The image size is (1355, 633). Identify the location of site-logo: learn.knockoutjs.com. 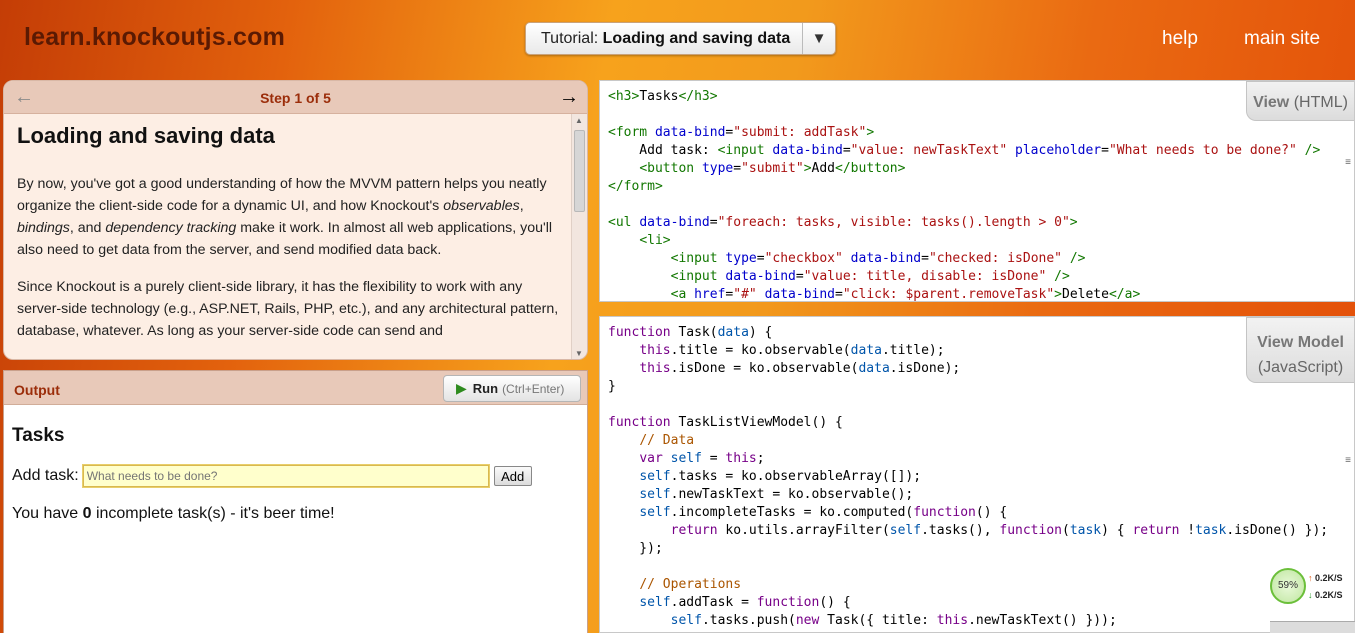
(154, 37).